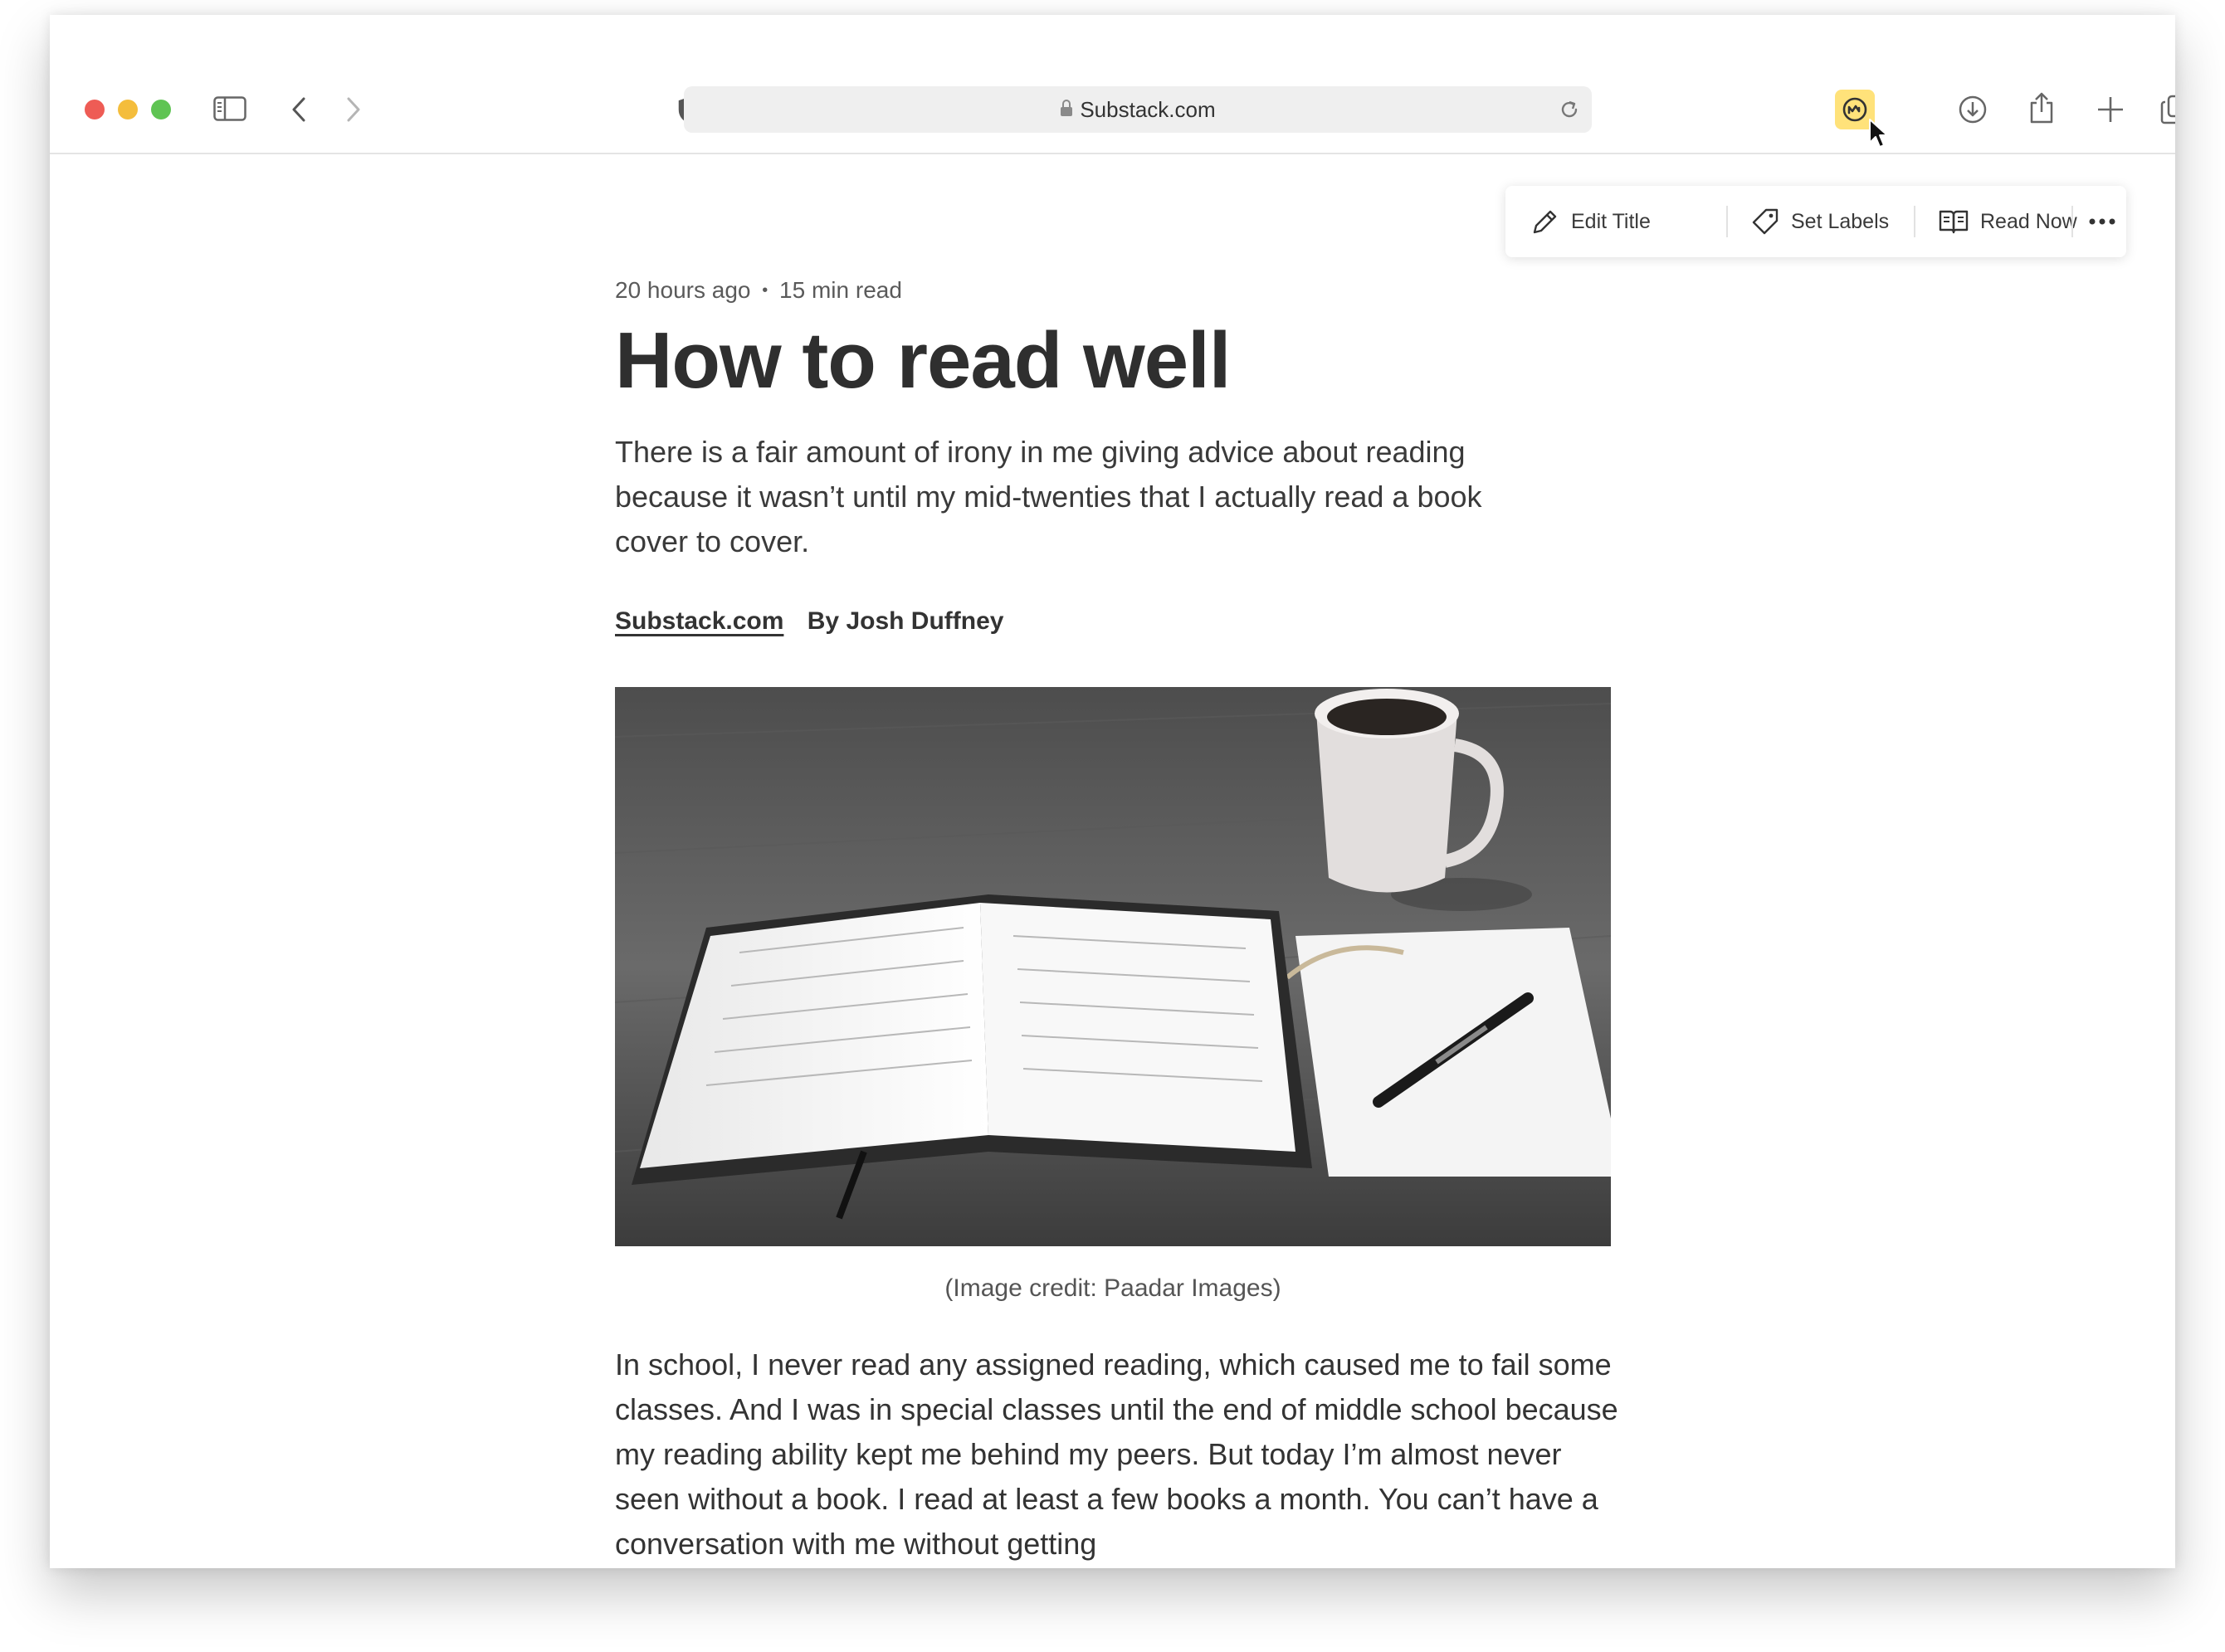  Describe the element at coordinates (354, 110) in the screenshot. I see `forward-icon` at that location.